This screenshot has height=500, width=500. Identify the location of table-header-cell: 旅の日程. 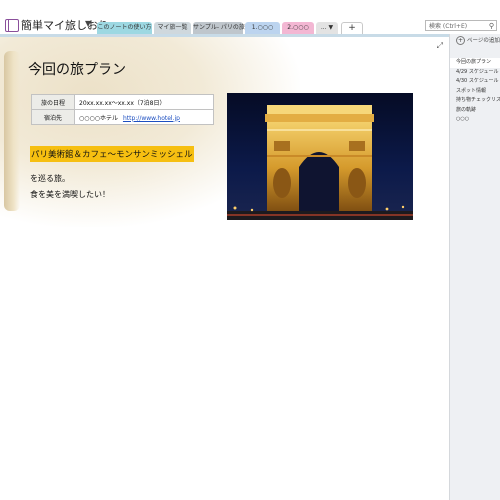
(53, 102).